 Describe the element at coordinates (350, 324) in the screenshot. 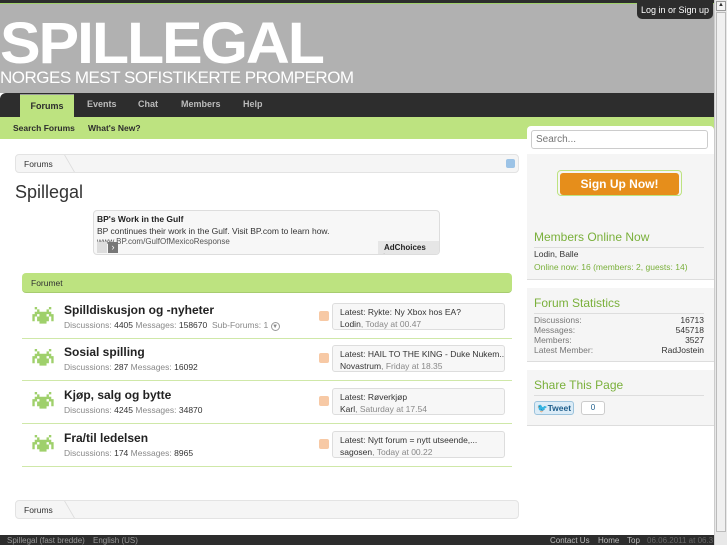

I see `latest-user-link: Lodin` at that location.